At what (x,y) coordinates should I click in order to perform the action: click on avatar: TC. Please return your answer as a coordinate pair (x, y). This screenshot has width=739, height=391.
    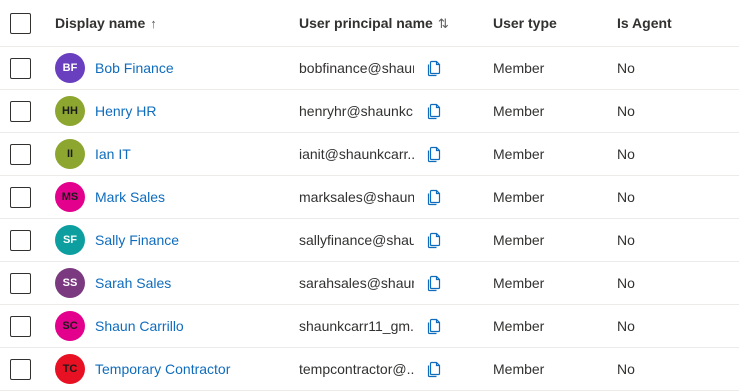
    Looking at the image, I should click on (70, 369).